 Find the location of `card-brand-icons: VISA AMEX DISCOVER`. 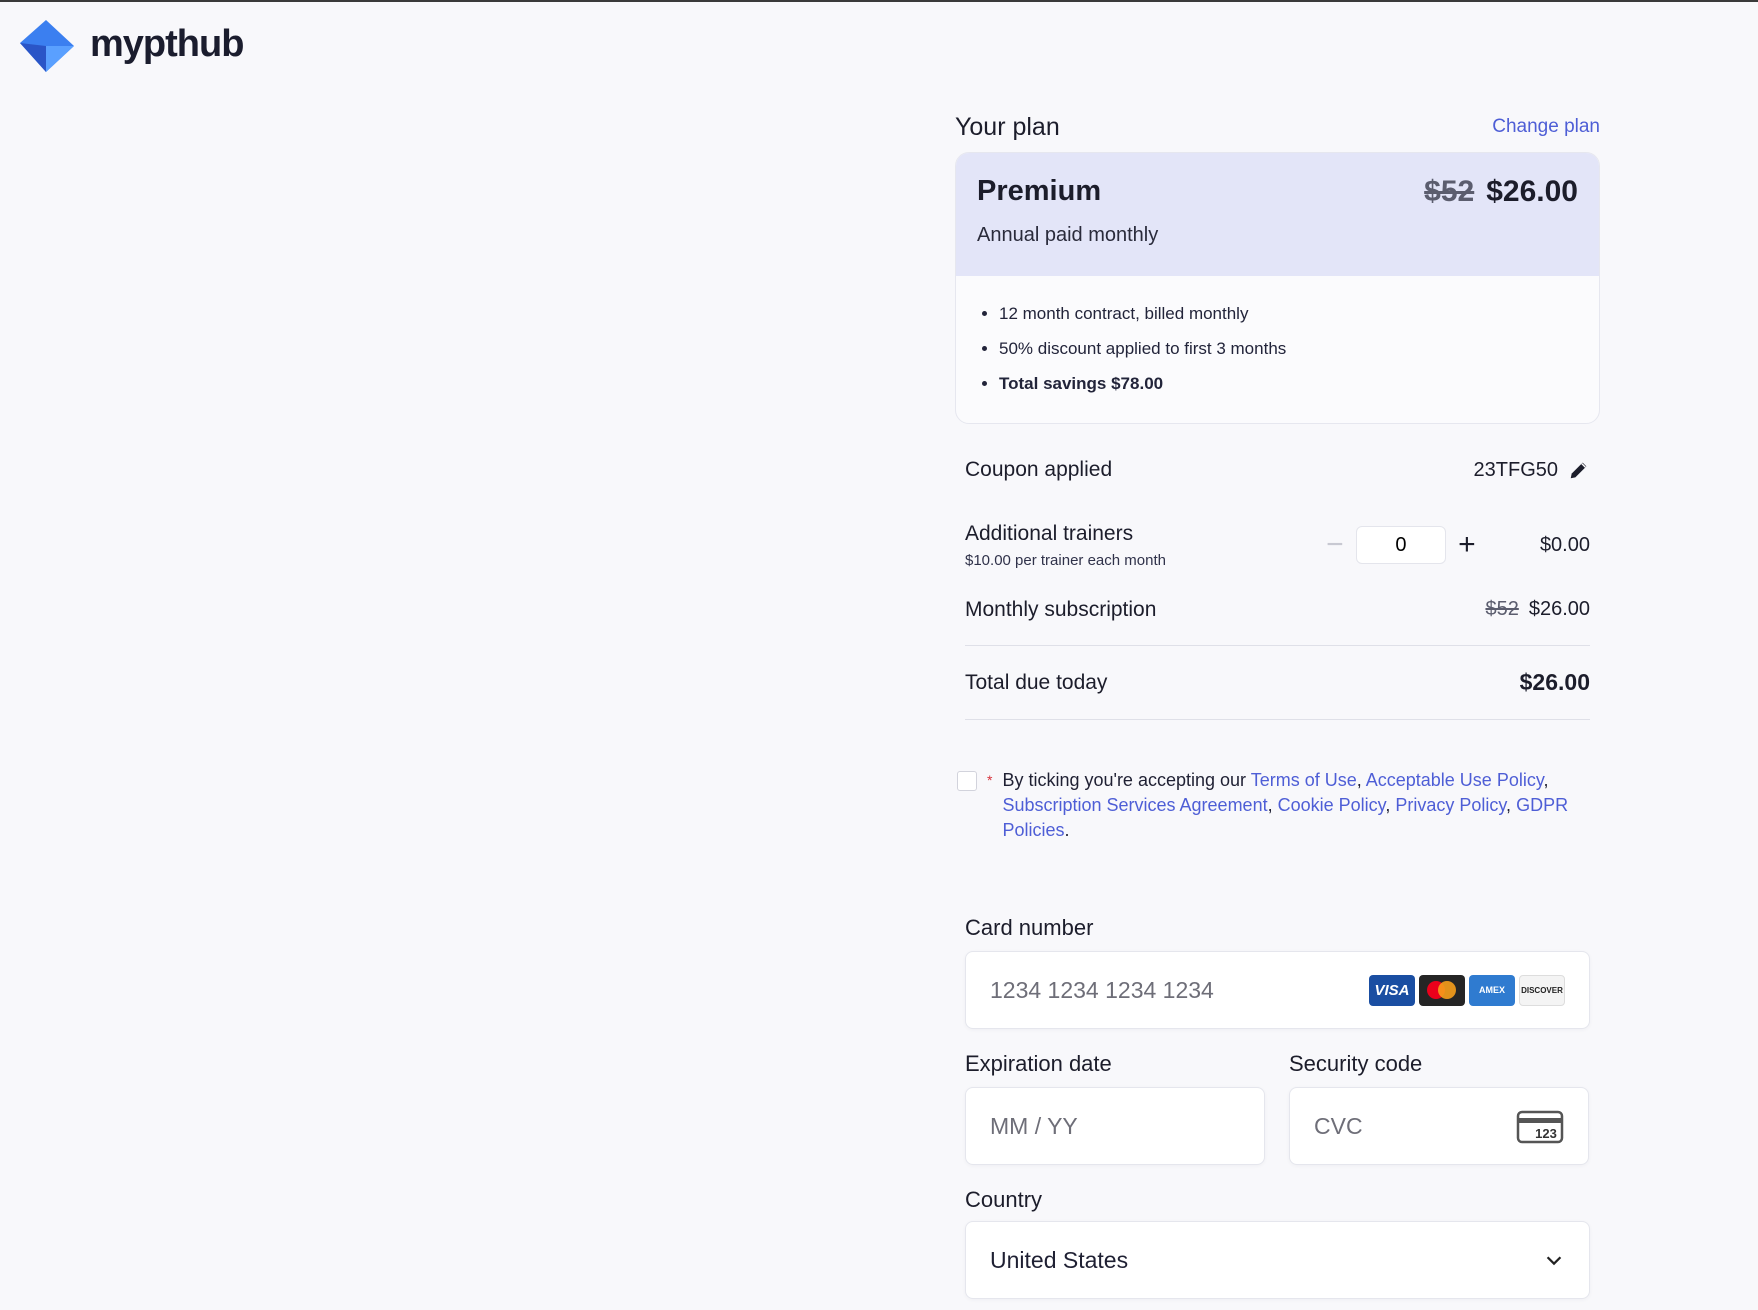

card-brand-icons: VISA AMEX DISCOVER is located at coordinates (1467, 990).